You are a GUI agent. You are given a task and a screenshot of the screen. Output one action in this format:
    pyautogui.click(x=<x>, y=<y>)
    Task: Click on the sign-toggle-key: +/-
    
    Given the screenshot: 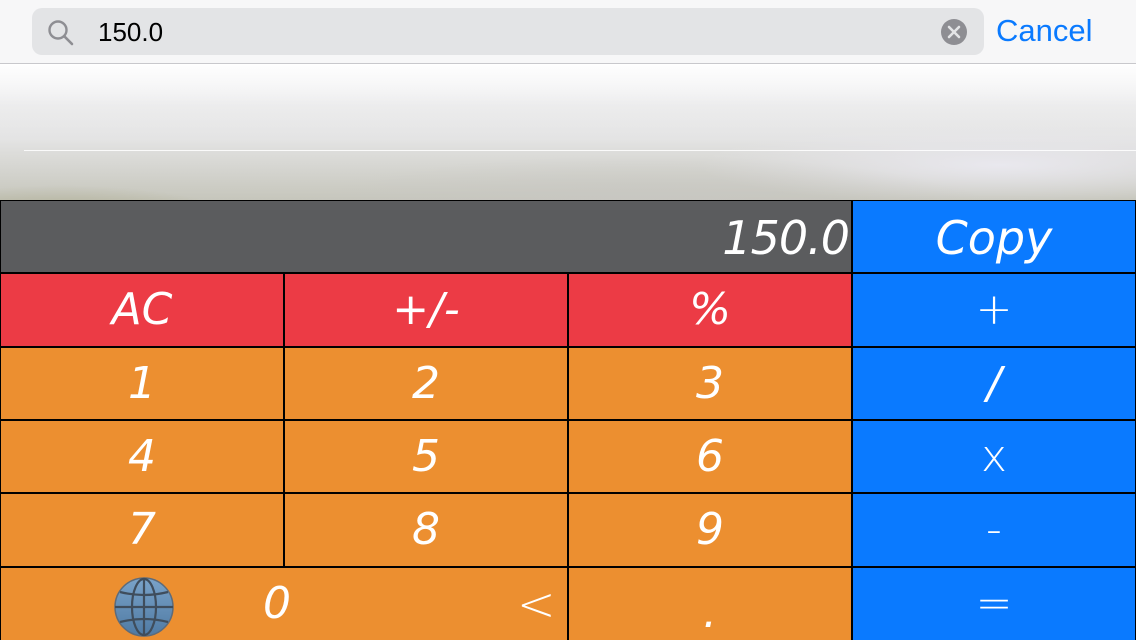 What is the action you would take?
    pyautogui.click(x=426, y=310)
    